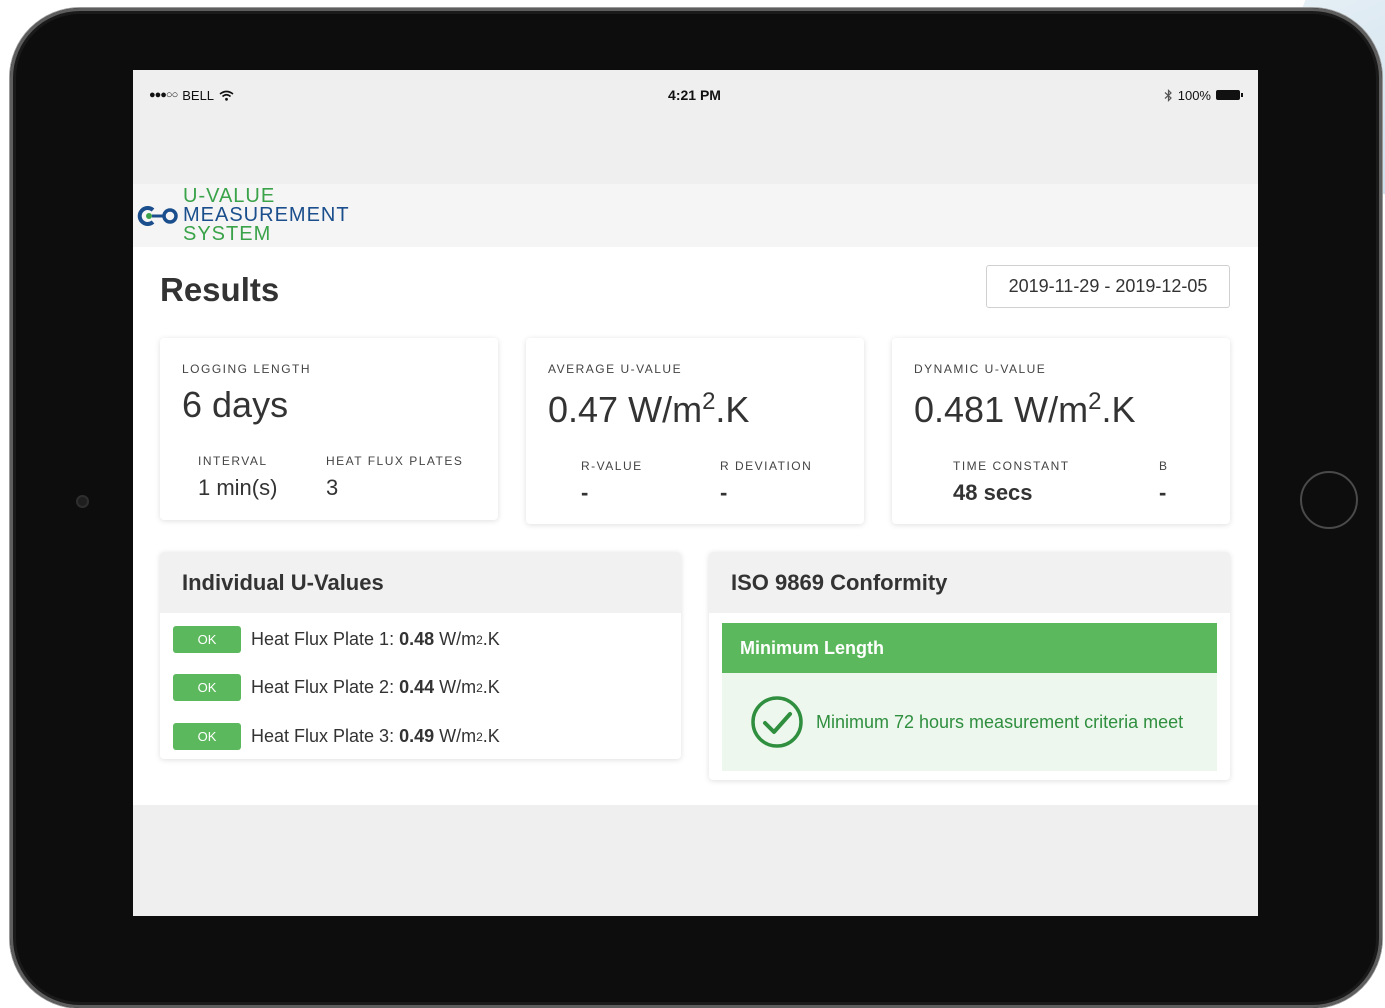  I want to click on status-time: 4:21 PM, so click(694, 95).